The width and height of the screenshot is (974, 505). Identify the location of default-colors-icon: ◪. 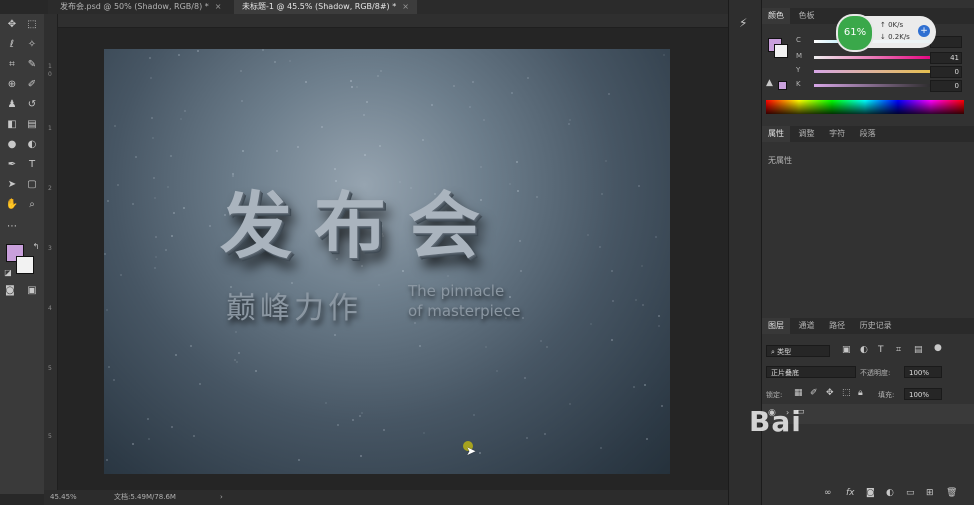
(8, 273).